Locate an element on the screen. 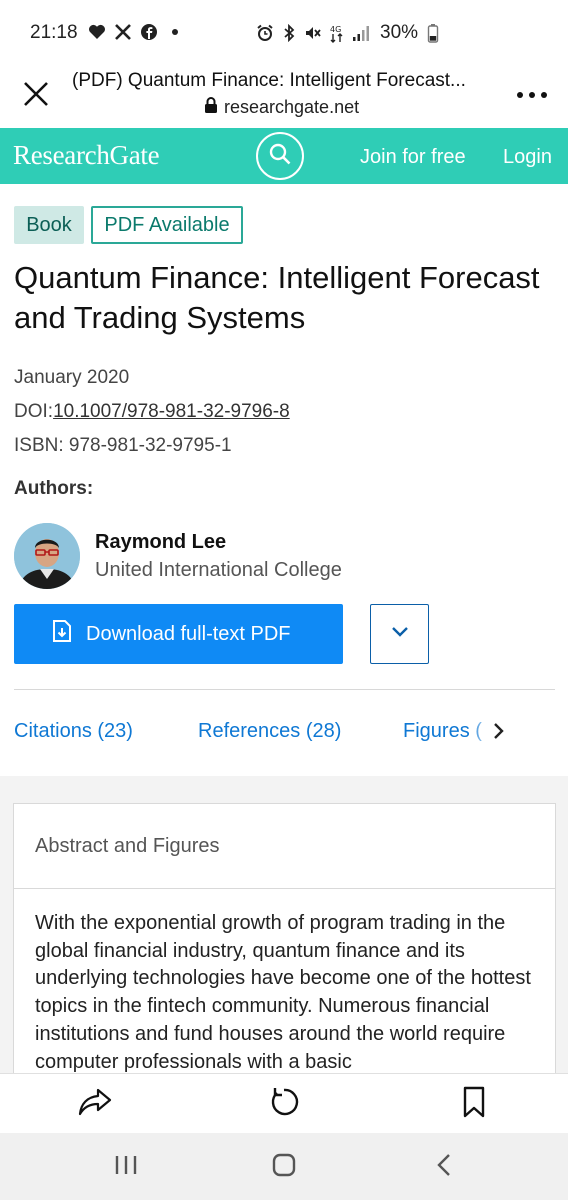 This screenshot has width=568, height=1200. join-link: Join for free is located at coordinates (413, 157).